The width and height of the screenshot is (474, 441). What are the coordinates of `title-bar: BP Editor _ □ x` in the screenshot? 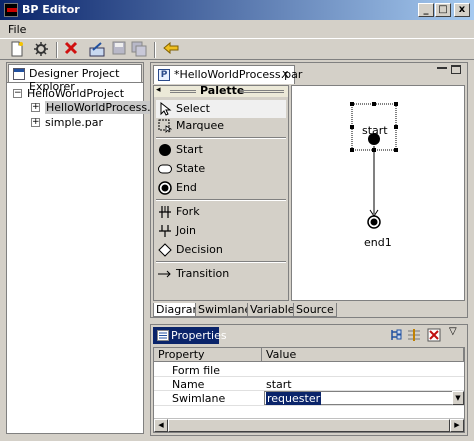 It's located at (237, 10).